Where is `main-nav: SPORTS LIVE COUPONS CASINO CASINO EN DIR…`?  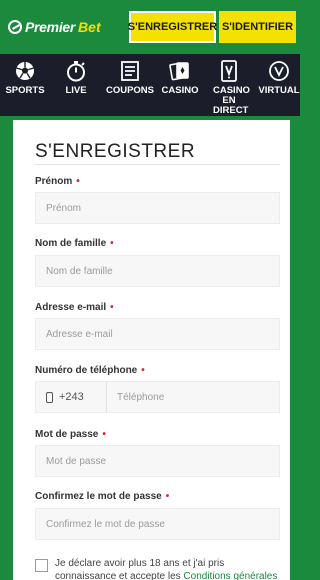 main-nav: SPORTS LIVE COUPONS CASINO CASINO EN DIR… is located at coordinates (150, 85).